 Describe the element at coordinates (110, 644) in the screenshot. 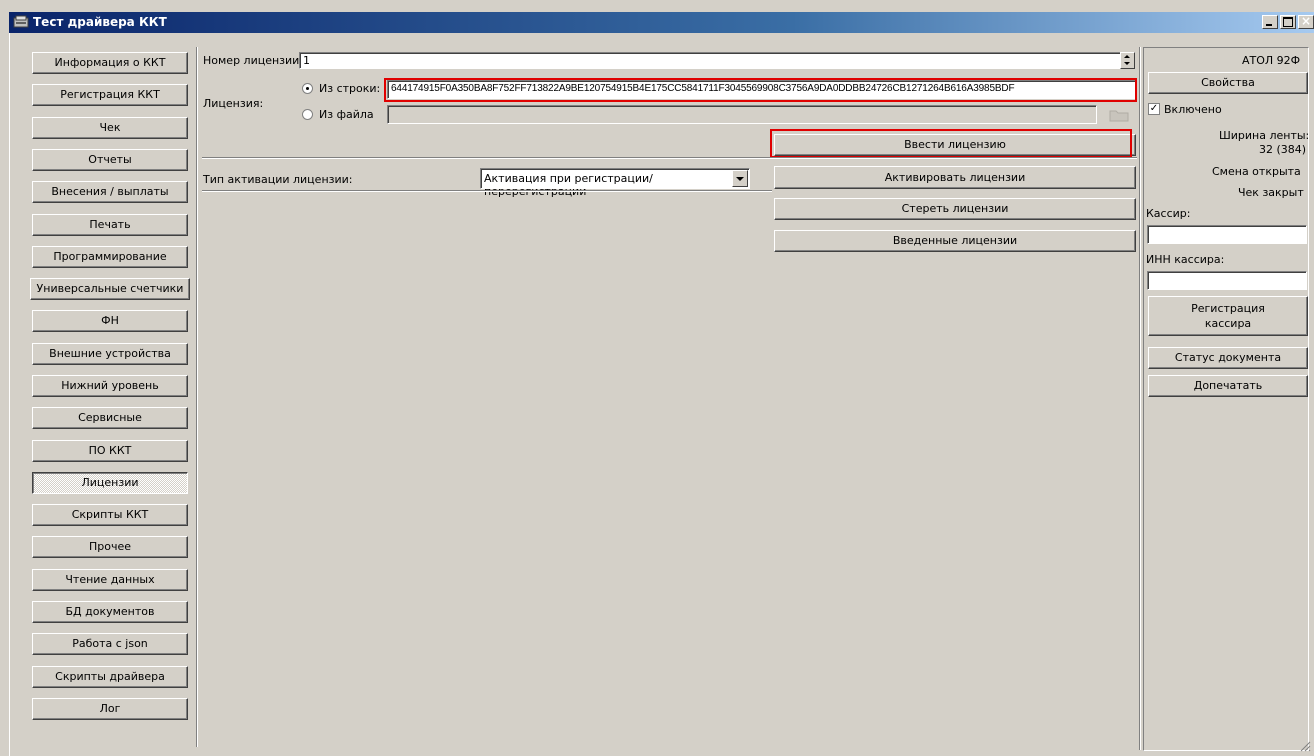

I see `sidebar-item: Работа с json` at that location.